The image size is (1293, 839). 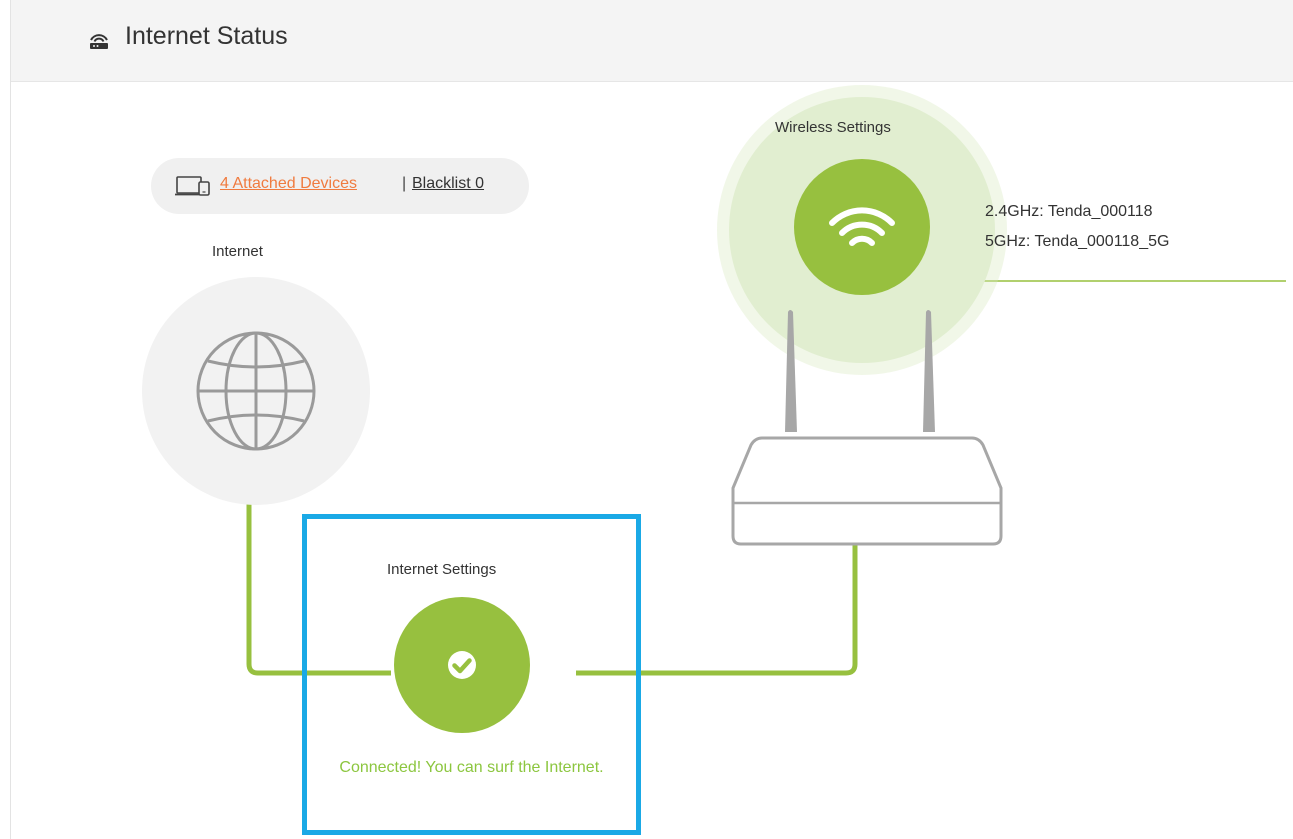 What do you see at coordinates (867, 428) in the screenshot?
I see `router-illustration` at bounding box center [867, 428].